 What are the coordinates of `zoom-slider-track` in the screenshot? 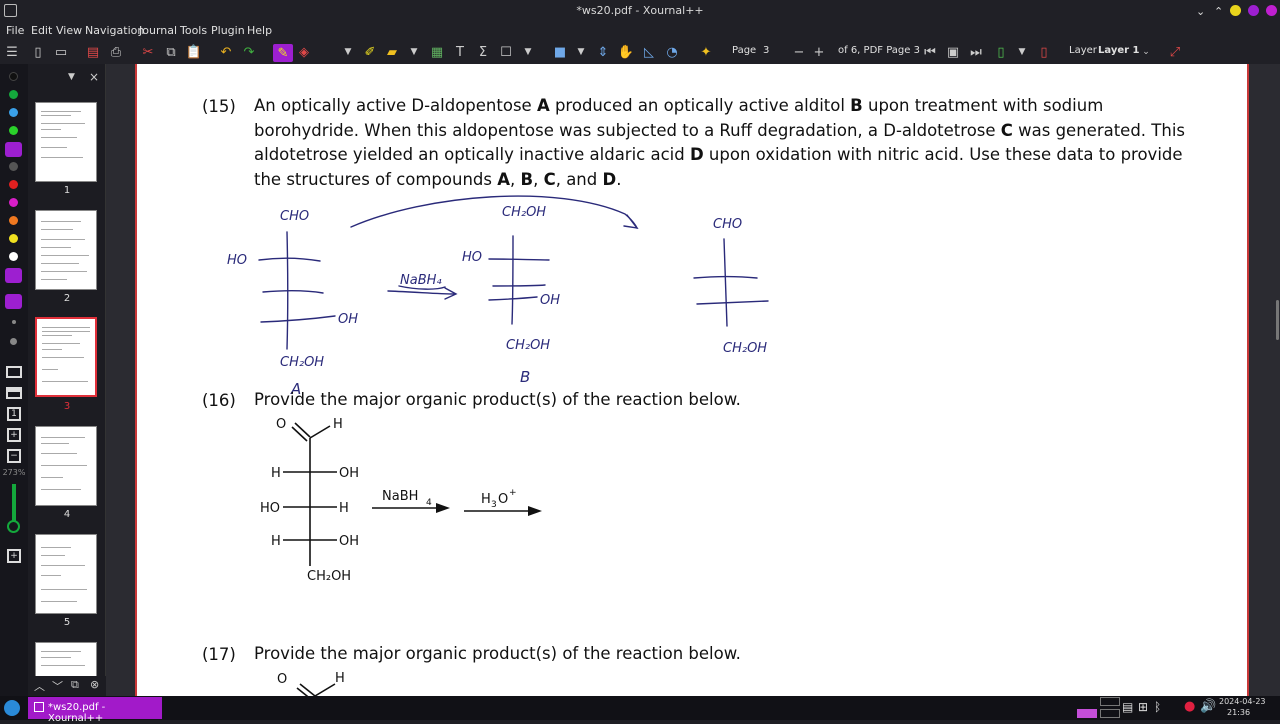 It's located at (14, 504).